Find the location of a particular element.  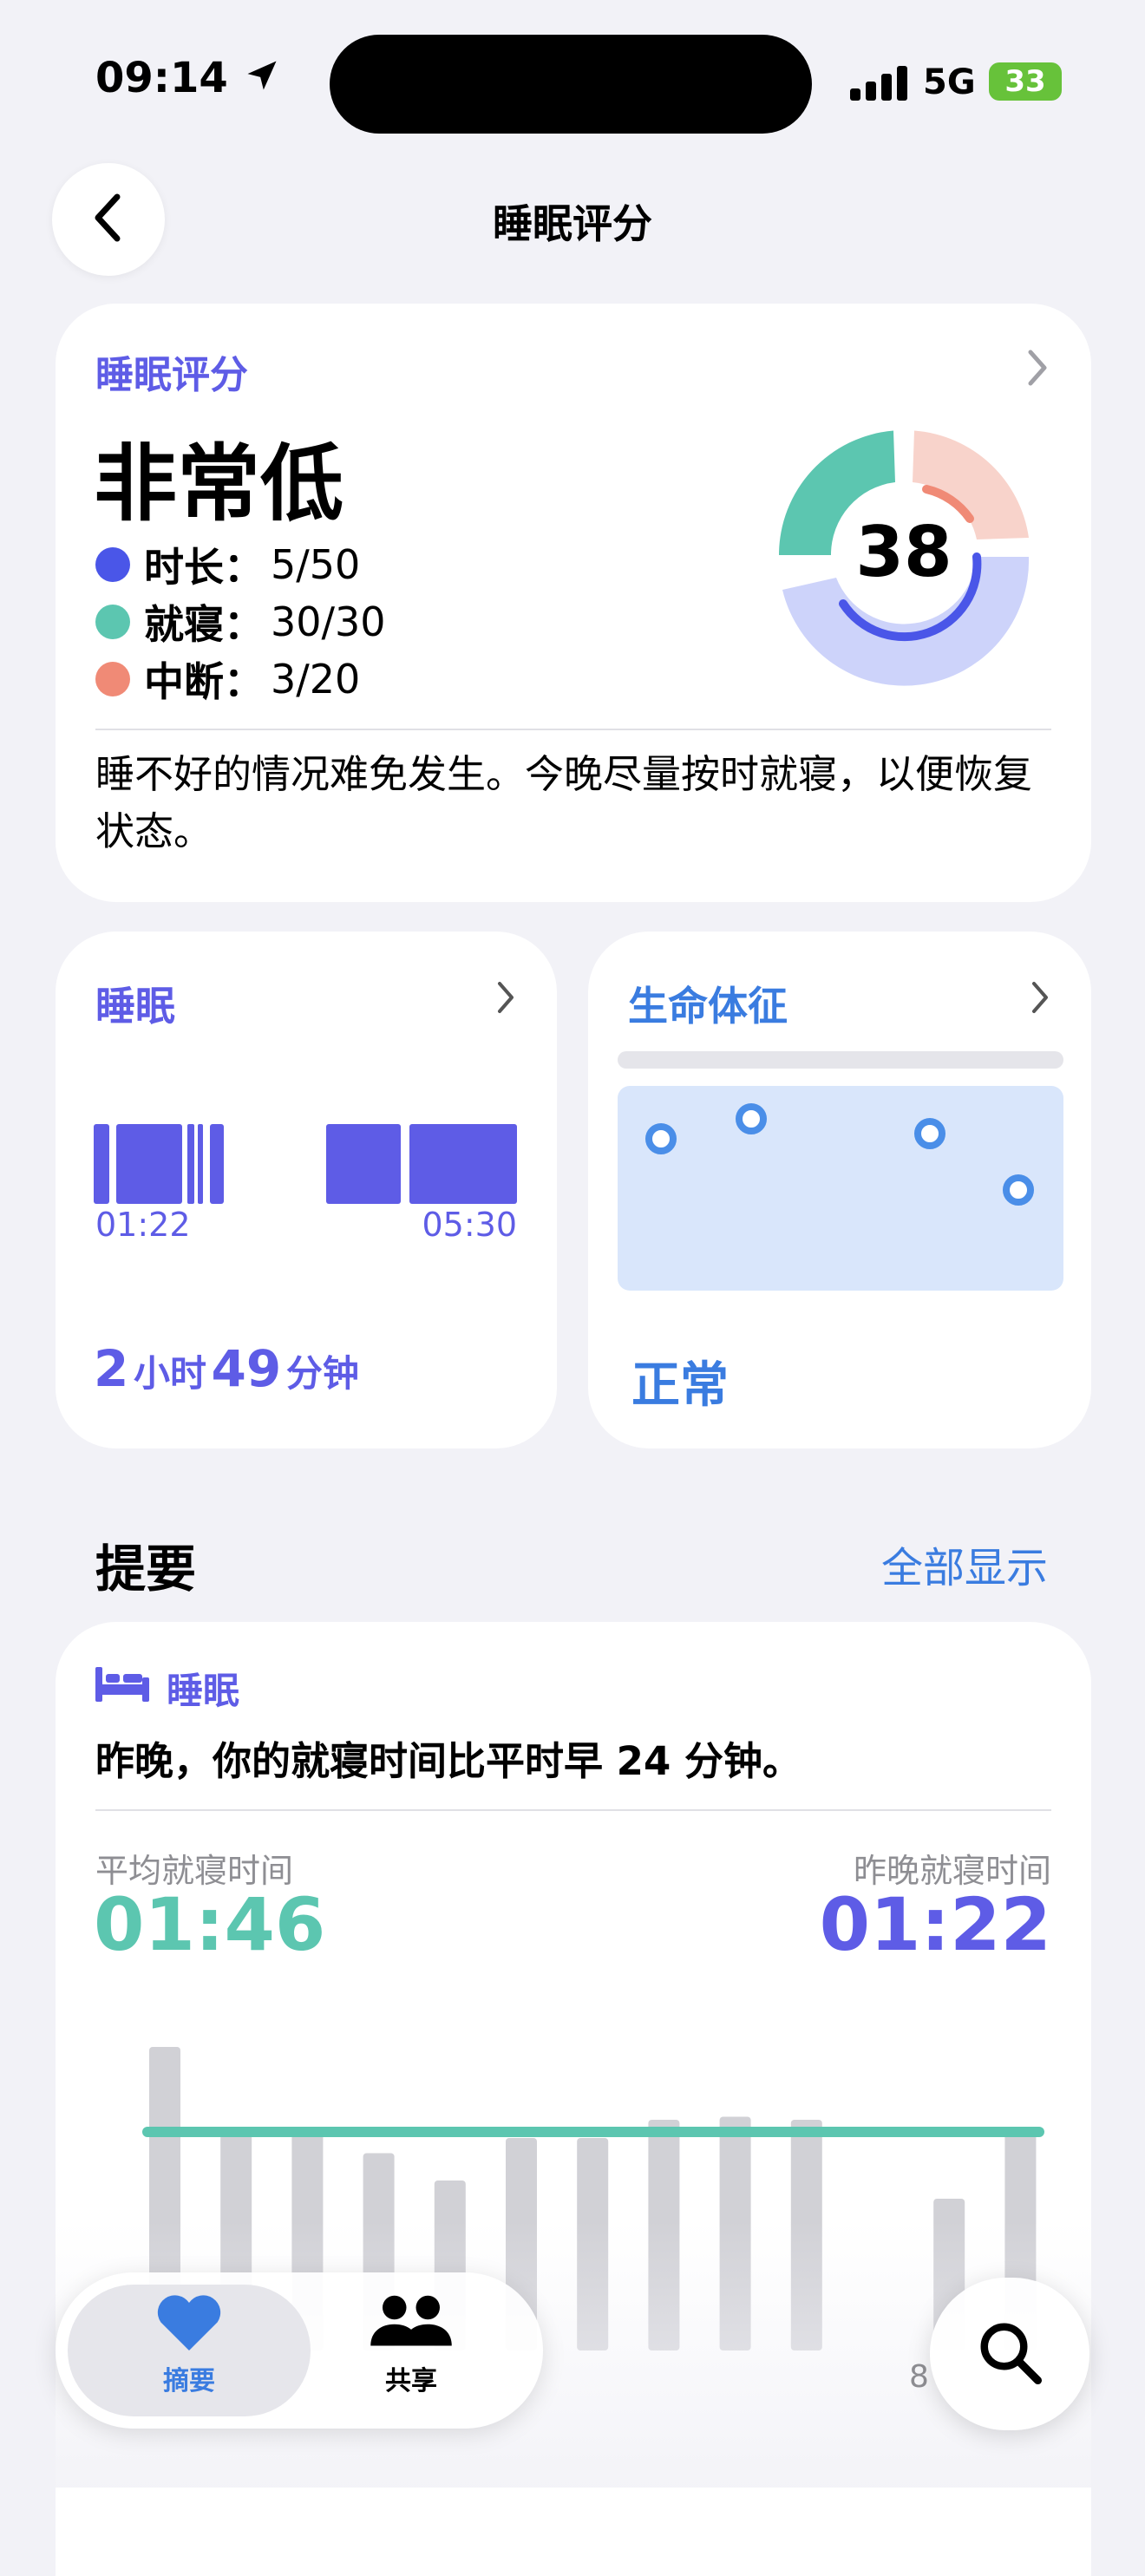

sleep-end-time: 05:30 is located at coordinates (469, 1225).